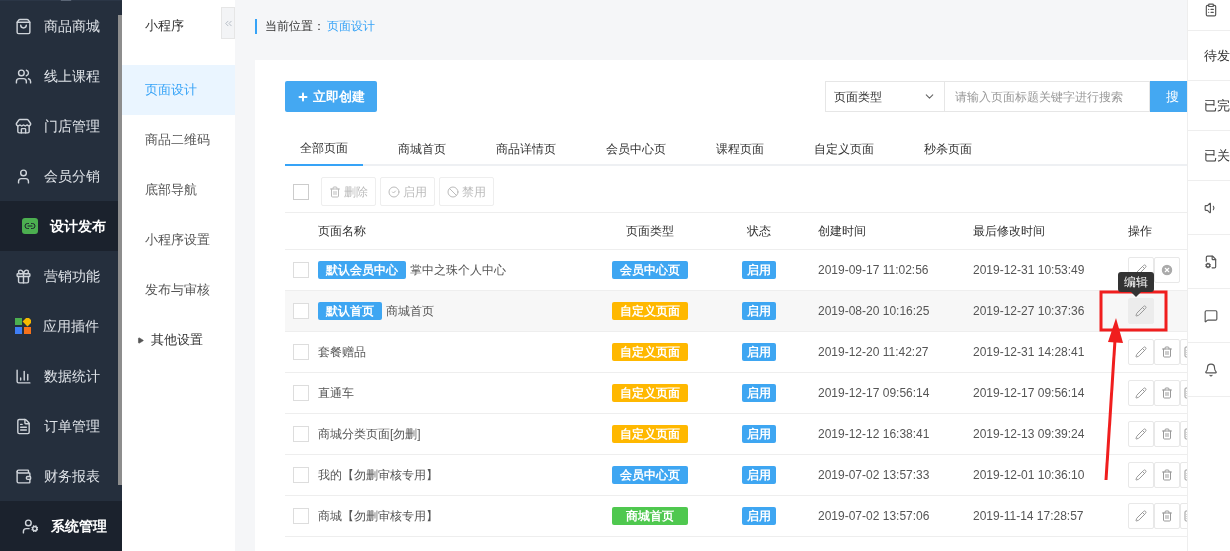 The width and height of the screenshot is (1230, 551). I want to click on sidebar-item: 应用插件, so click(61, 326).